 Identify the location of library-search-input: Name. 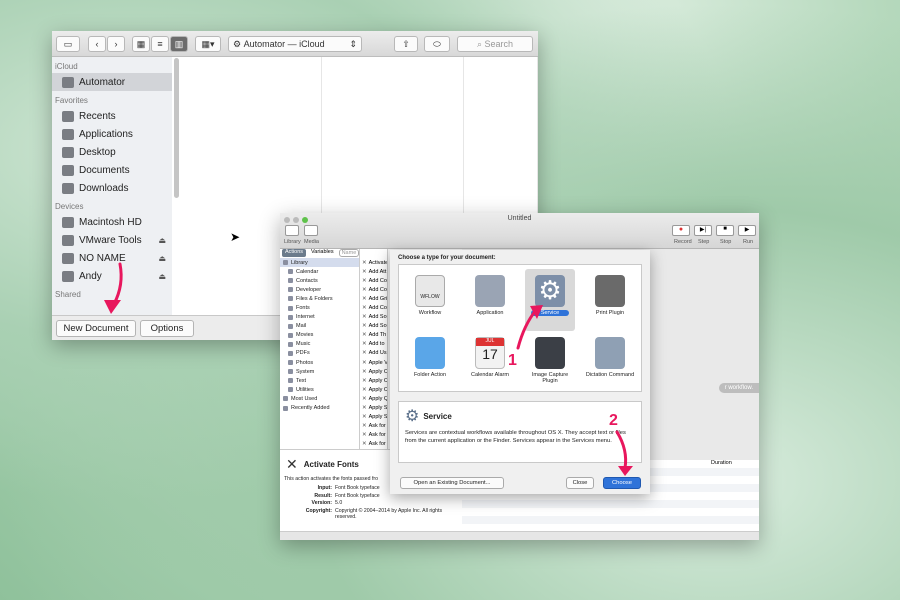
(349, 253).